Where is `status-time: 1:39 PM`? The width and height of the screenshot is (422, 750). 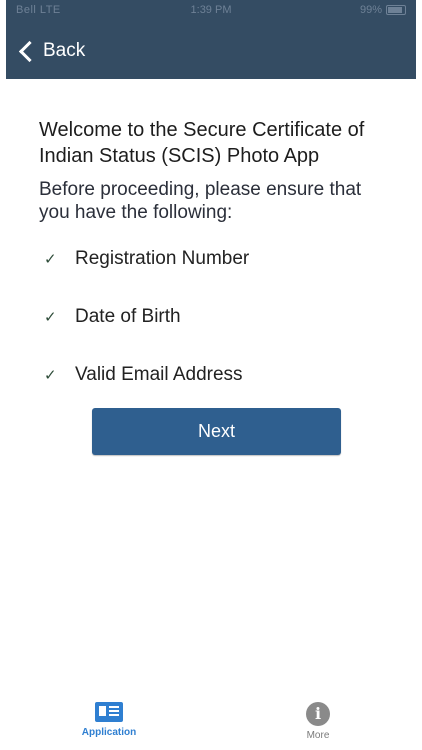
status-time: 1:39 PM is located at coordinates (211, 10).